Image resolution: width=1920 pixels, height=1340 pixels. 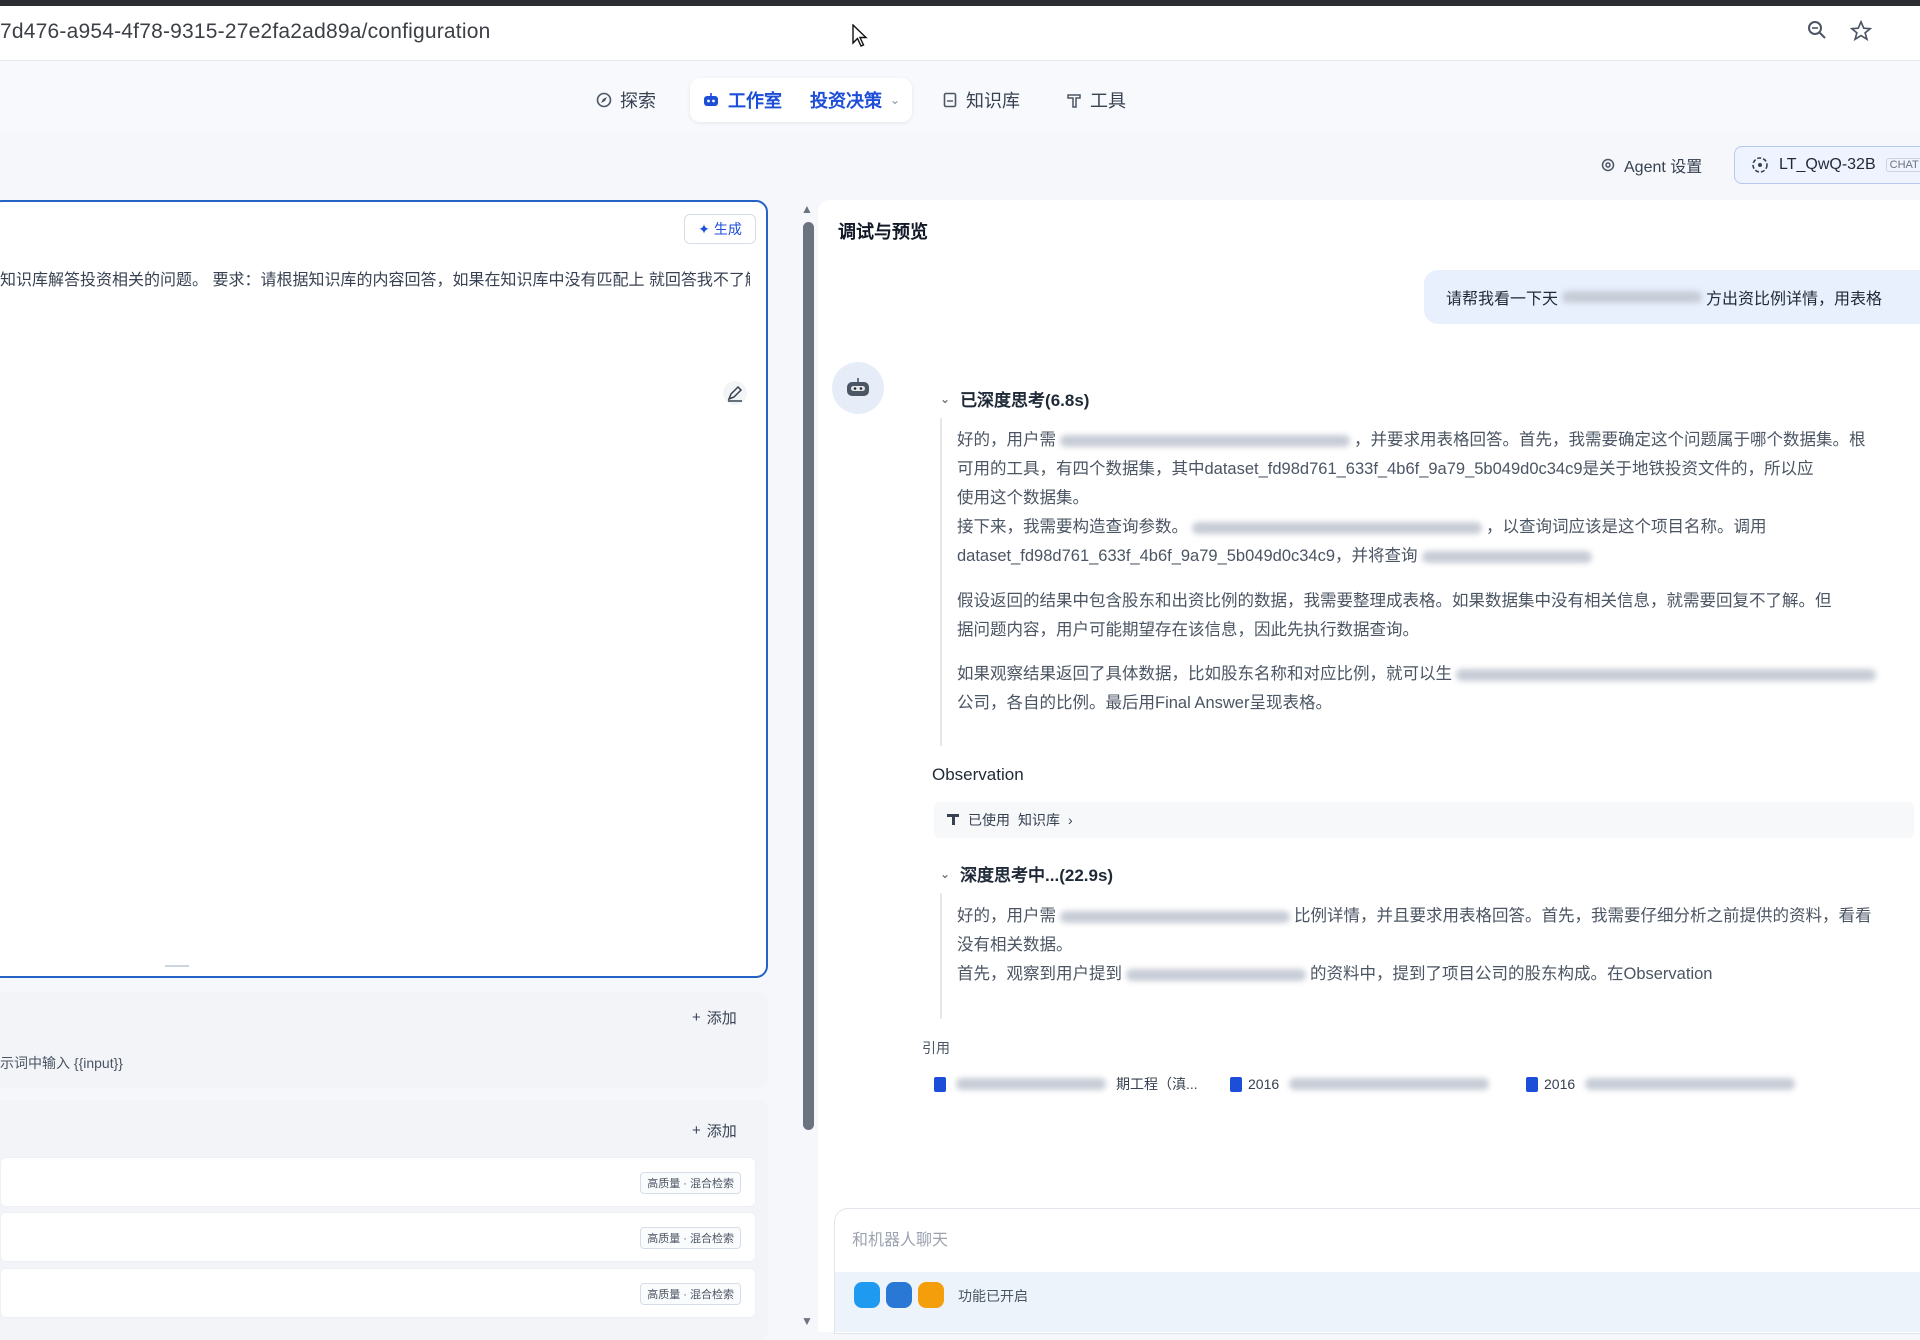 I want to click on nav-explore: 探索, so click(x=626, y=100).